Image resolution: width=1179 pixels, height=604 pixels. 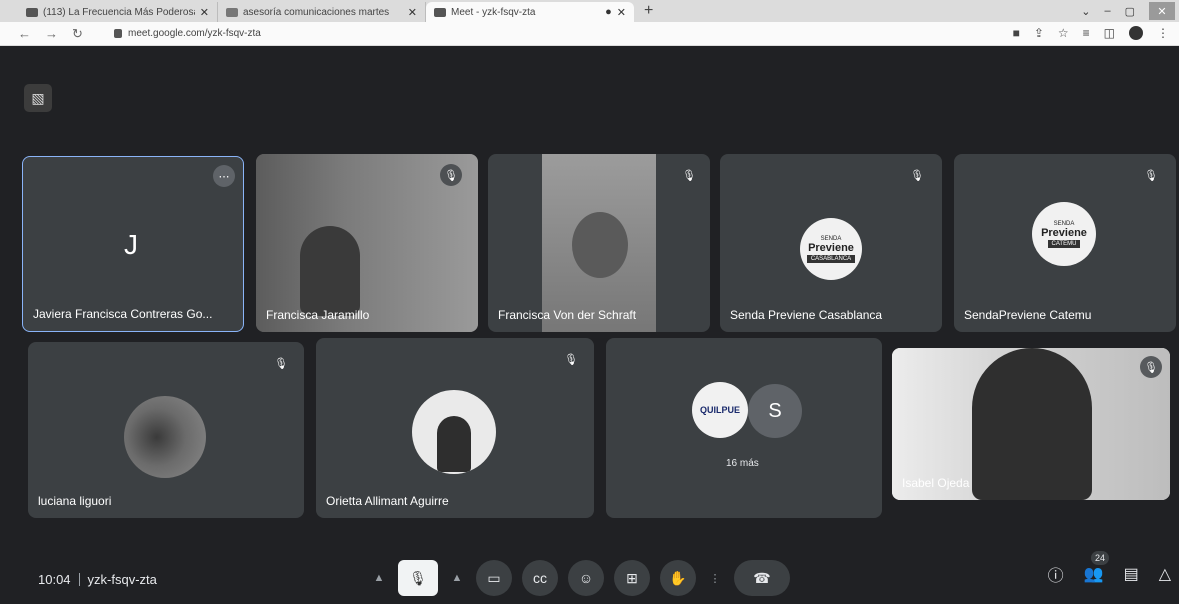 What do you see at coordinates (632, 578) in the screenshot?
I see `present-screen-button: ⊞` at bounding box center [632, 578].